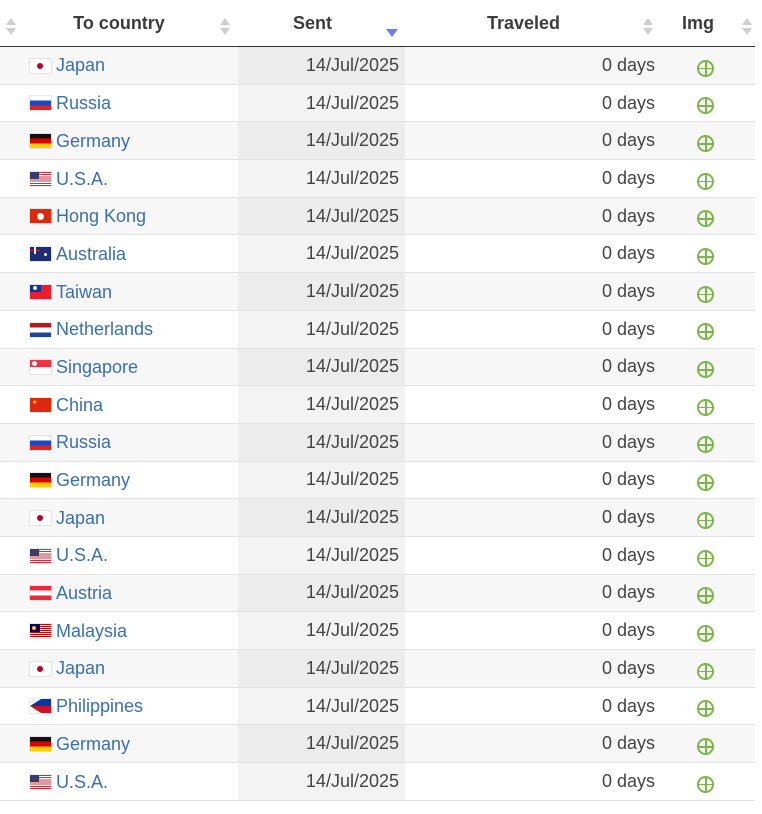 This screenshot has width=762, height=814. I want to click on country-cell: Malaysia, so click(119, 630).